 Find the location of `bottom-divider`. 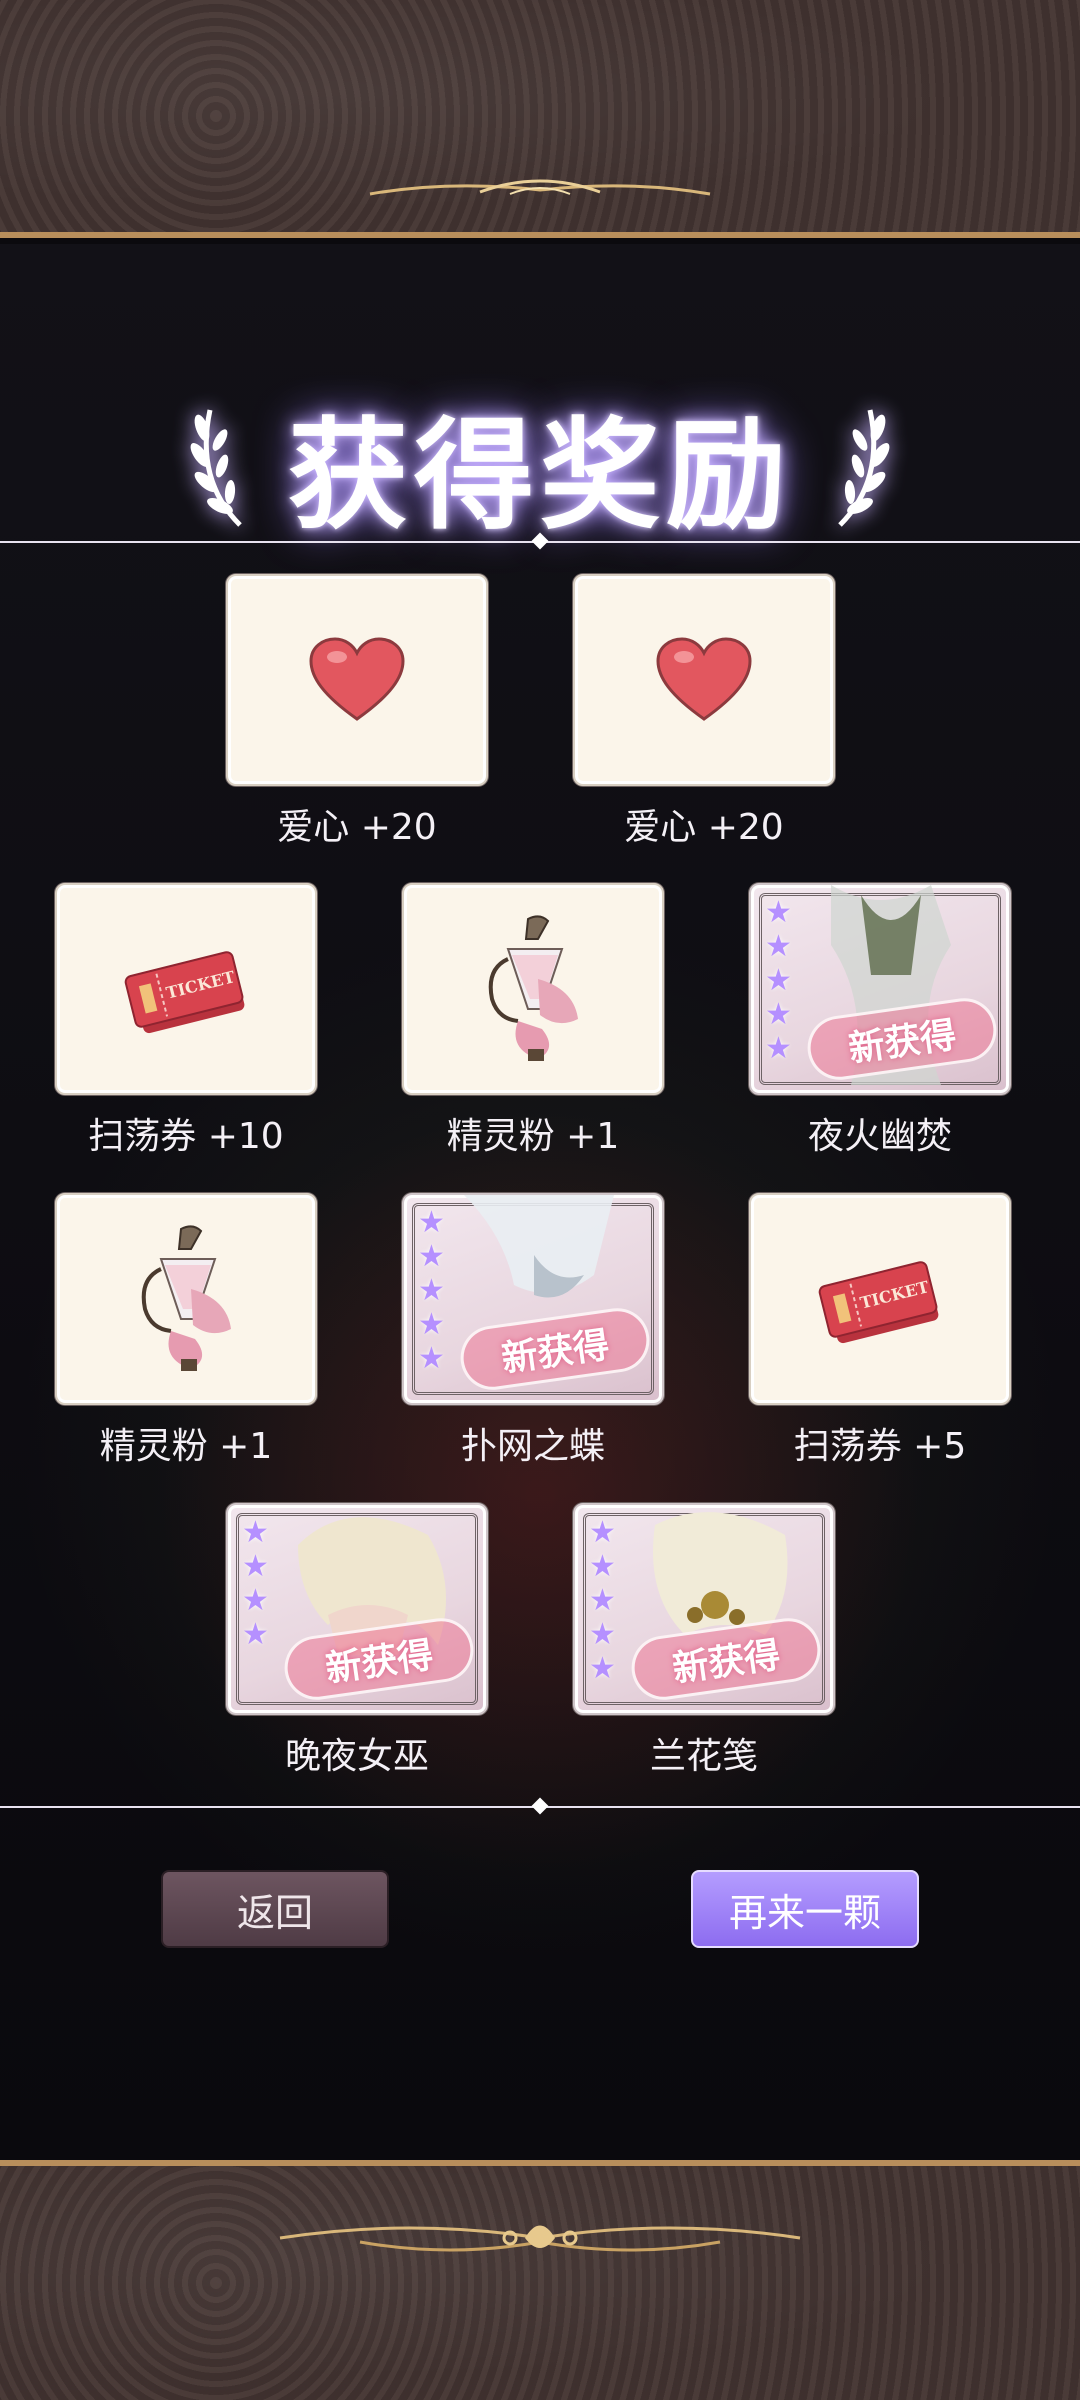

bottom-divider is located at coordinates (540, 1806).